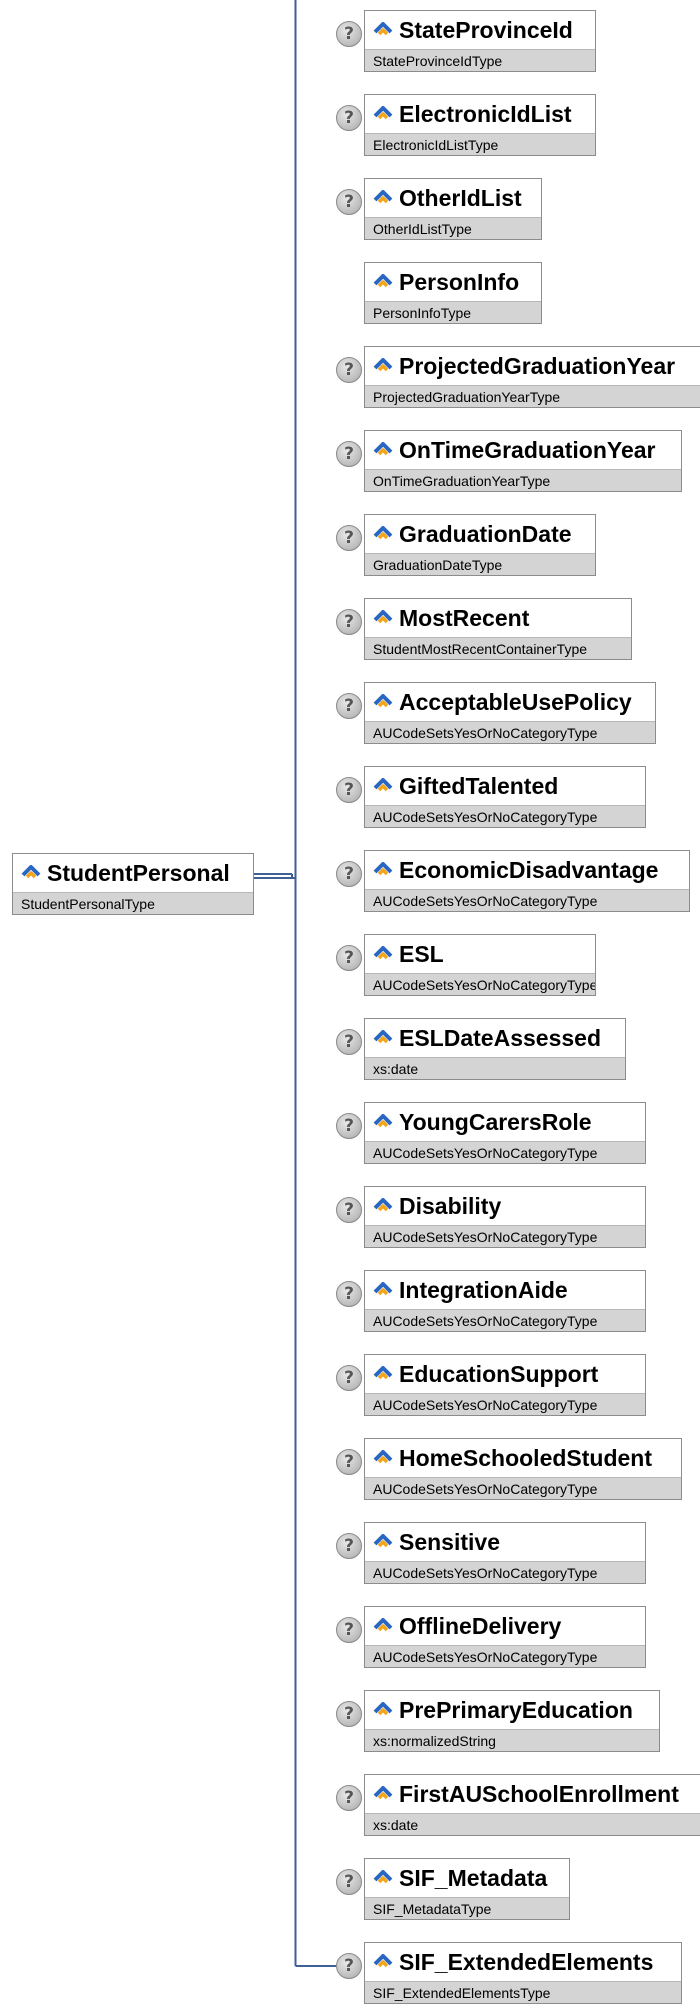 The width and height of the screenshot is (700, 2007). Describe the element at coordinates (537, 365) in the screenshot. I see `child-element-name: ProjectedGraduationYear` at that location.